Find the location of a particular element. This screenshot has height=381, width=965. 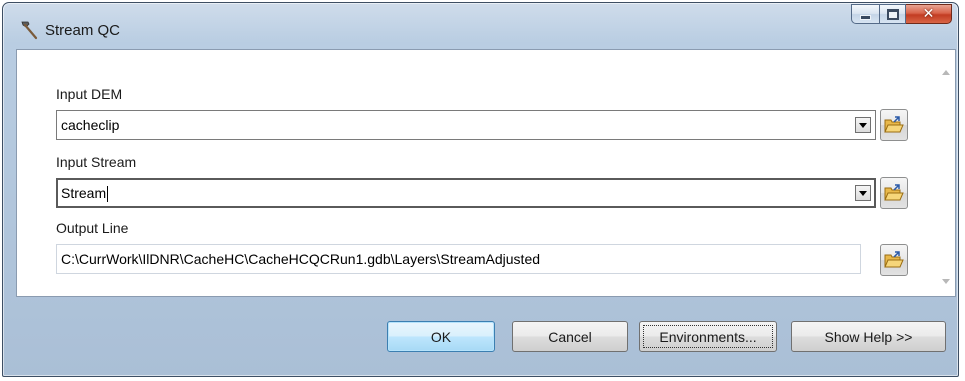

input-stream-label: Input Stream is located at coordinates (96, 162).